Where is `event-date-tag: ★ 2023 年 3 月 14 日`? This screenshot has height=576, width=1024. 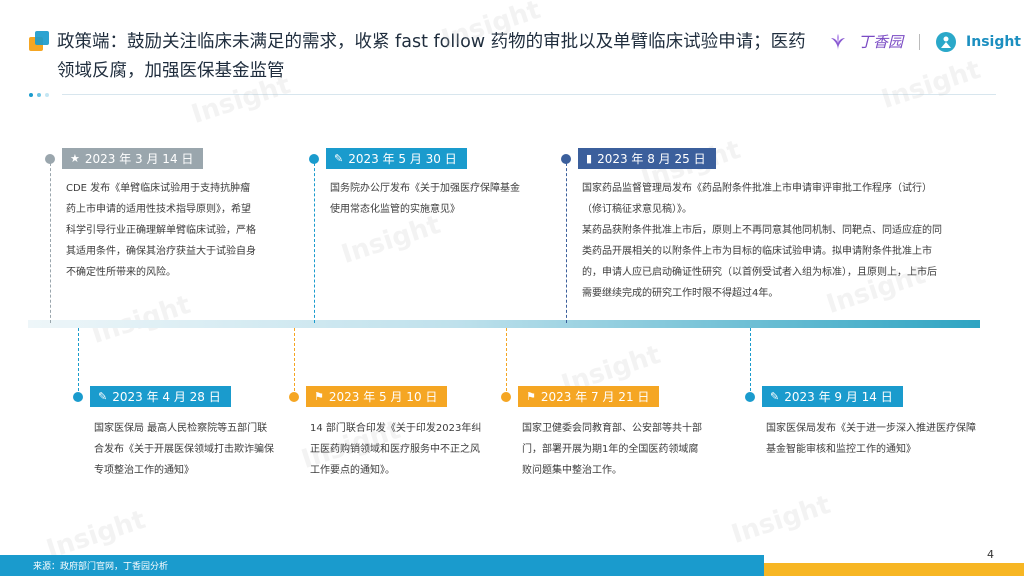
event-date-tag: ★ 2023 年 3 月 14 日 is located at coordinates (133, 158).